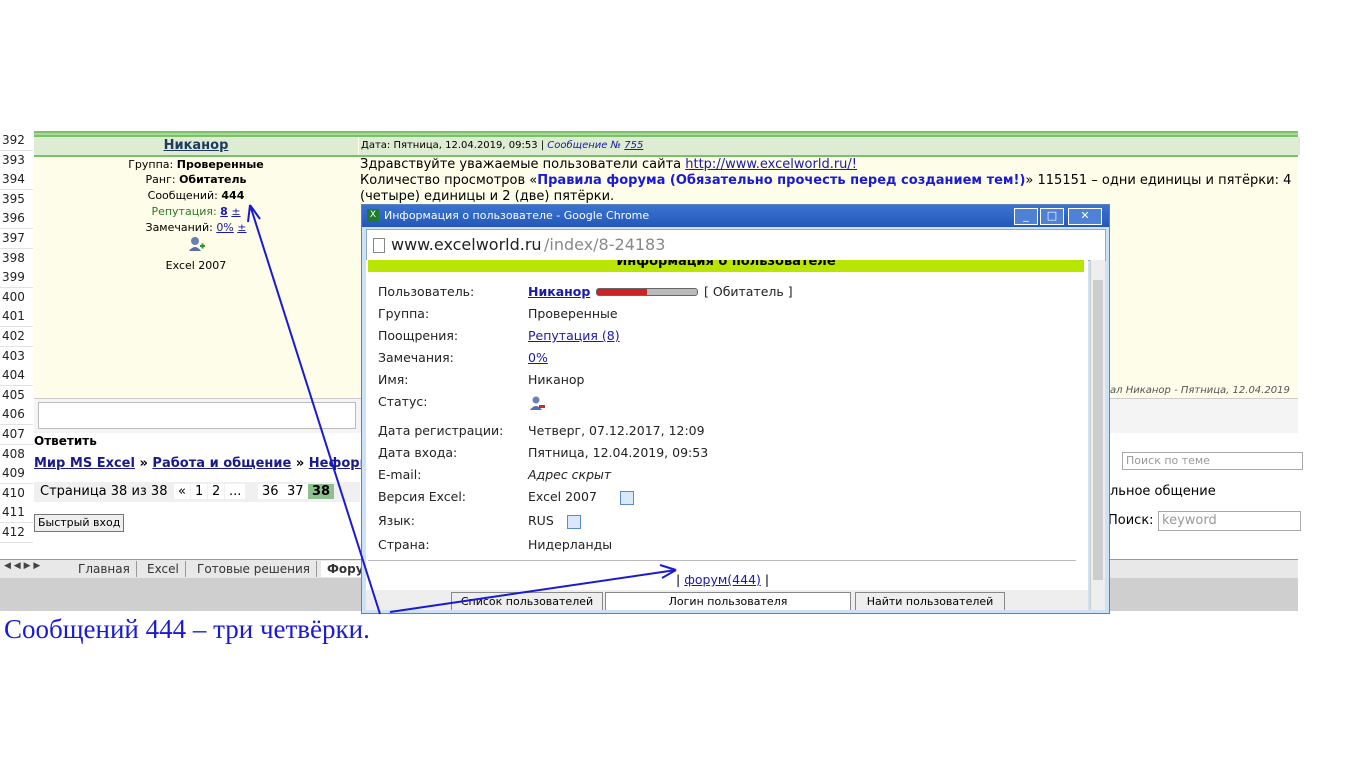  Describe the element at coordinates (533, 591) in the screenshot. I see `arrow-to-forum-link` at that location.